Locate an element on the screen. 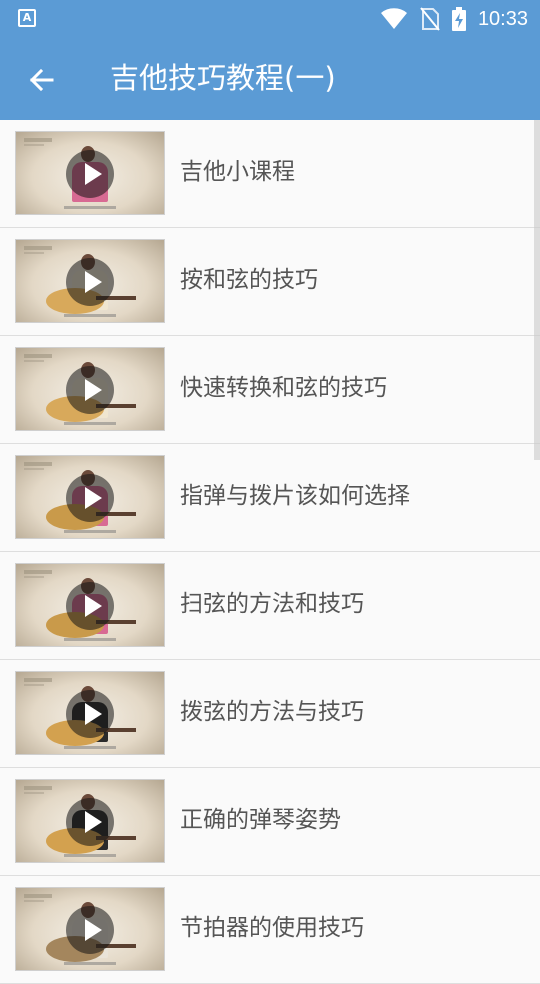 Image resolution: width=540 pixels, height=984 pixels. app-notification-icon: A is located at coordinates (27, 18).